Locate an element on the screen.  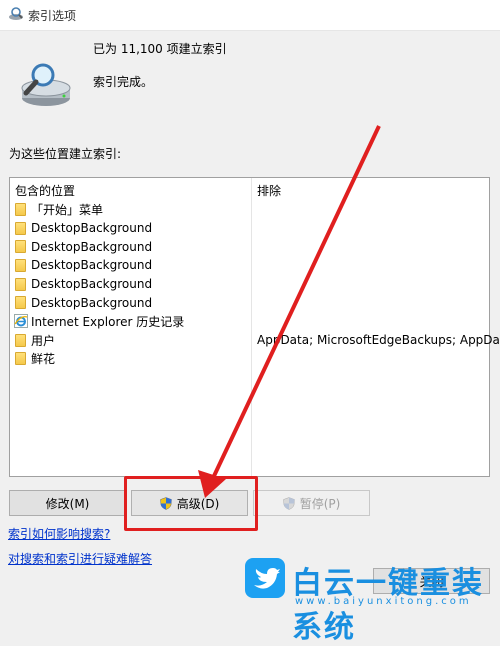
troubleshoot-link: 对搜索和索引进行疑难解答 is located at coordinates (80, 558).